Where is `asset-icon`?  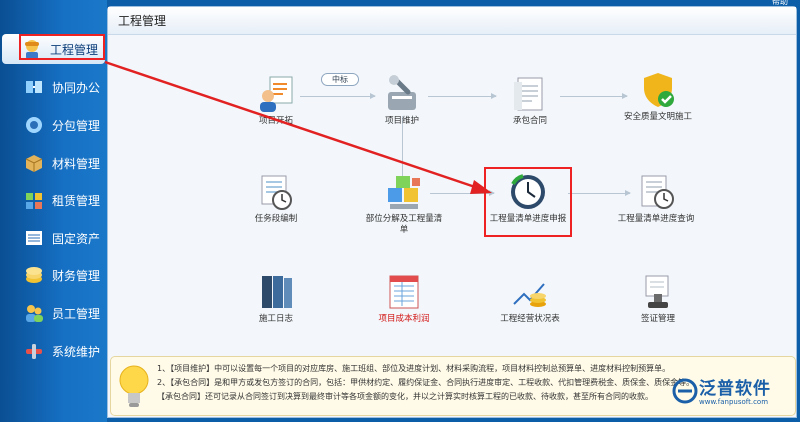 asset-icon is located at coordinates (34, 238).